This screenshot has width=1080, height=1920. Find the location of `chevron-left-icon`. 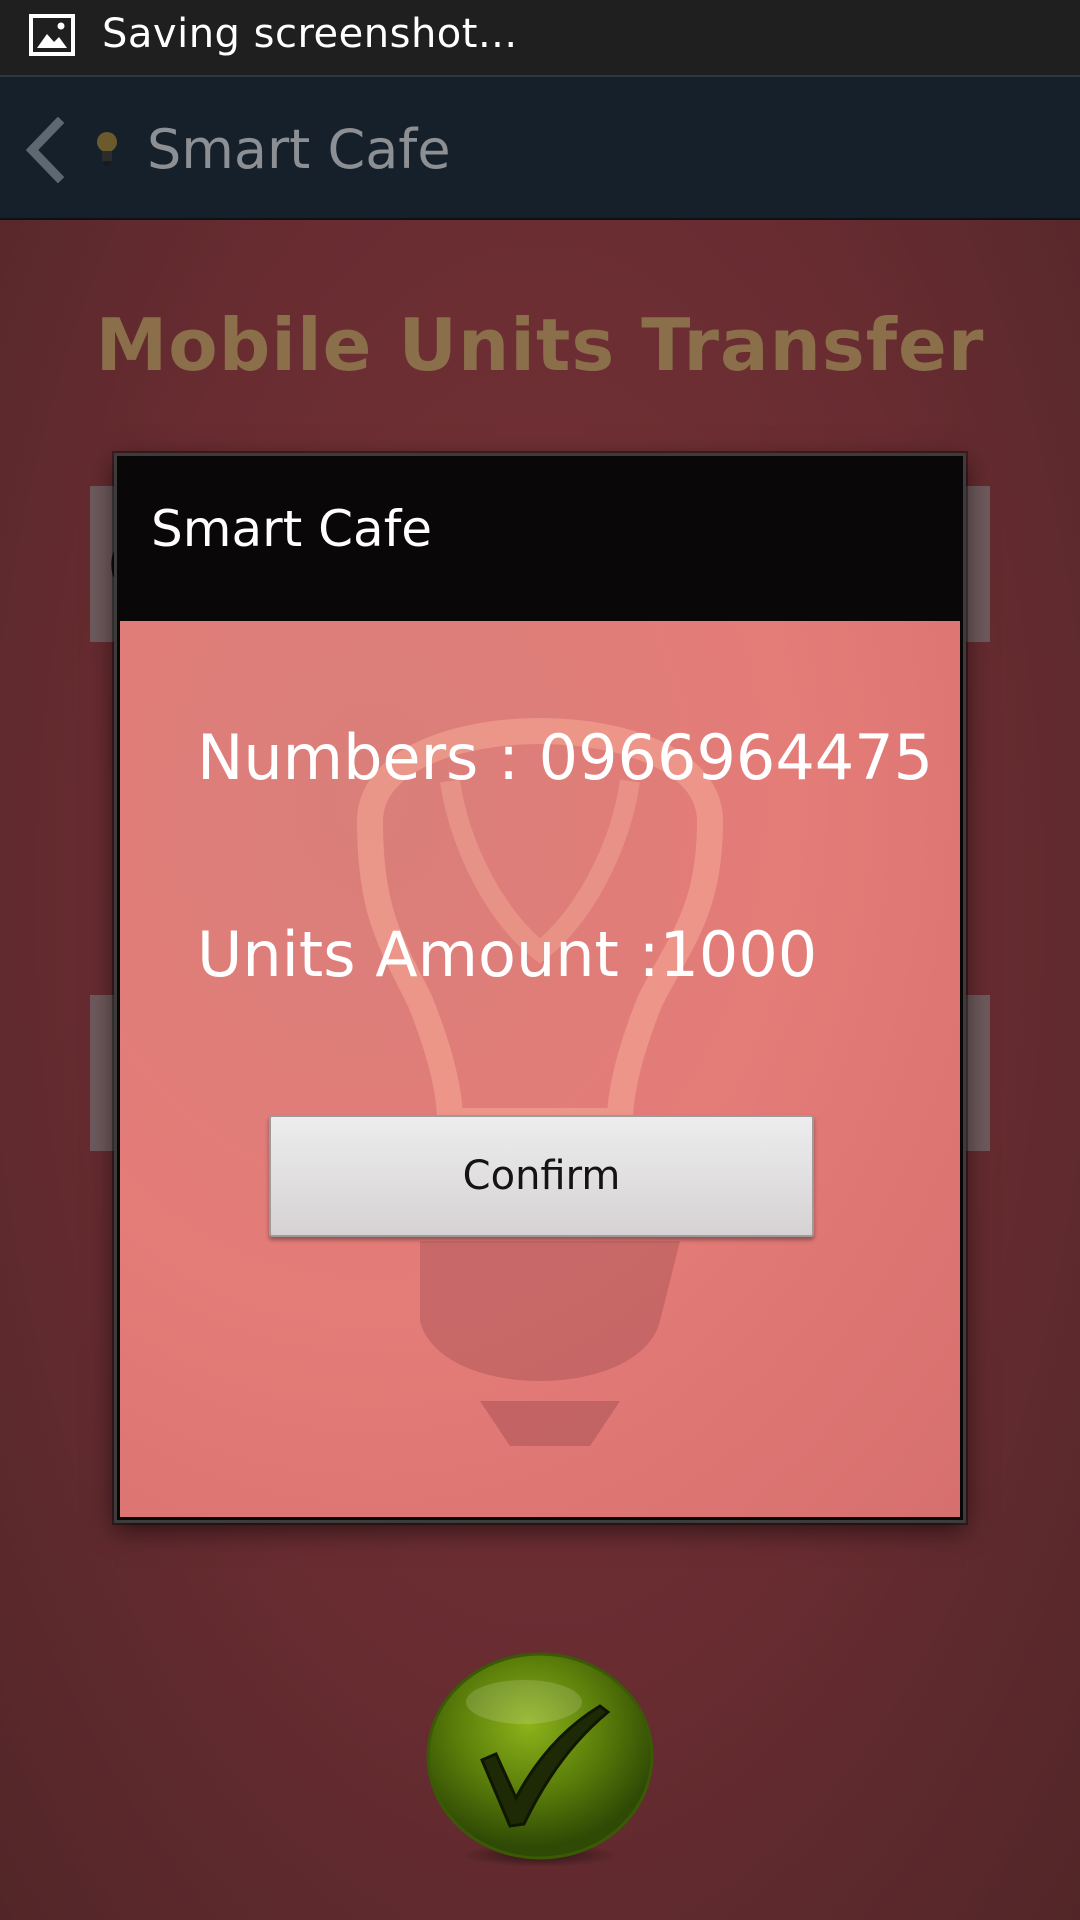

chevron-left-icon is located at coordinates (45, 150).